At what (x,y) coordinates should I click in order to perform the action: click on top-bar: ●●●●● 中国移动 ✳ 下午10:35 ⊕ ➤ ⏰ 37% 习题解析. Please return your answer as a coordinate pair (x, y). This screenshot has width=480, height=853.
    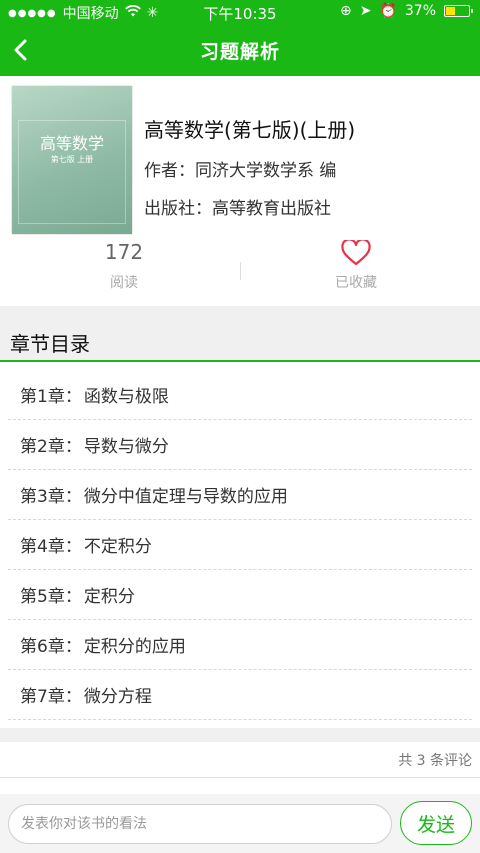
    Looking at the image, I should click on (240, 38).